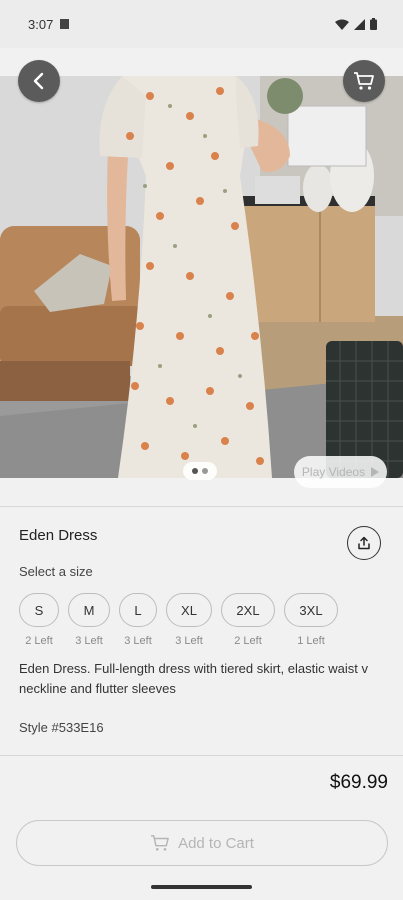  Describe the element at coordinates (58, 535) in the screenshot. I see `product-title: Eden Dress` at that location.